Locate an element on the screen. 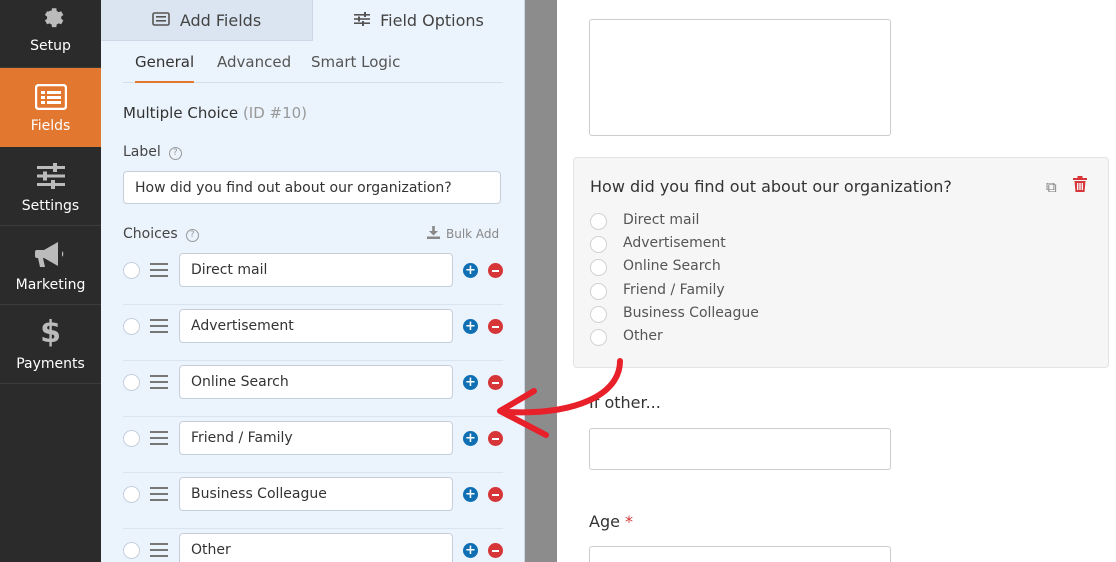  panel-divider is located at coordinates (541, 281).